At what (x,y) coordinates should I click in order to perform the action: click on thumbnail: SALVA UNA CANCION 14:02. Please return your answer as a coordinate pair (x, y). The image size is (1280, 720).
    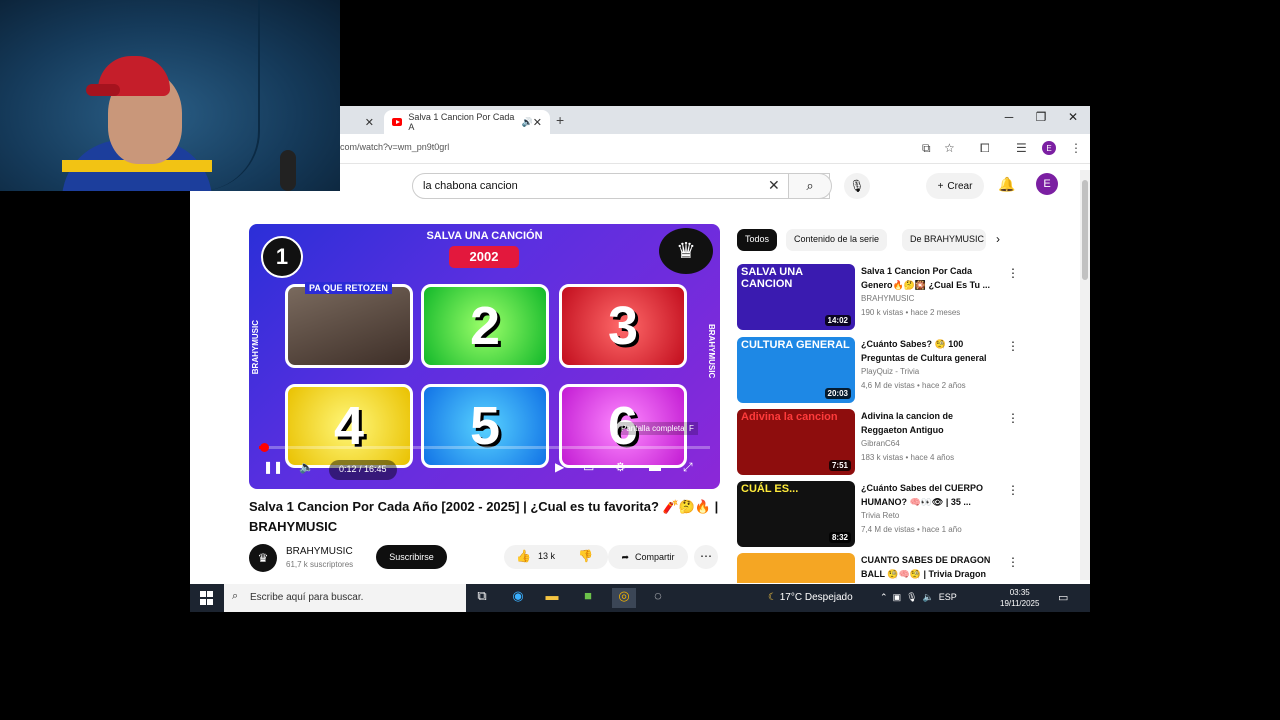
    Looking at the image, I should click on (796, 297).